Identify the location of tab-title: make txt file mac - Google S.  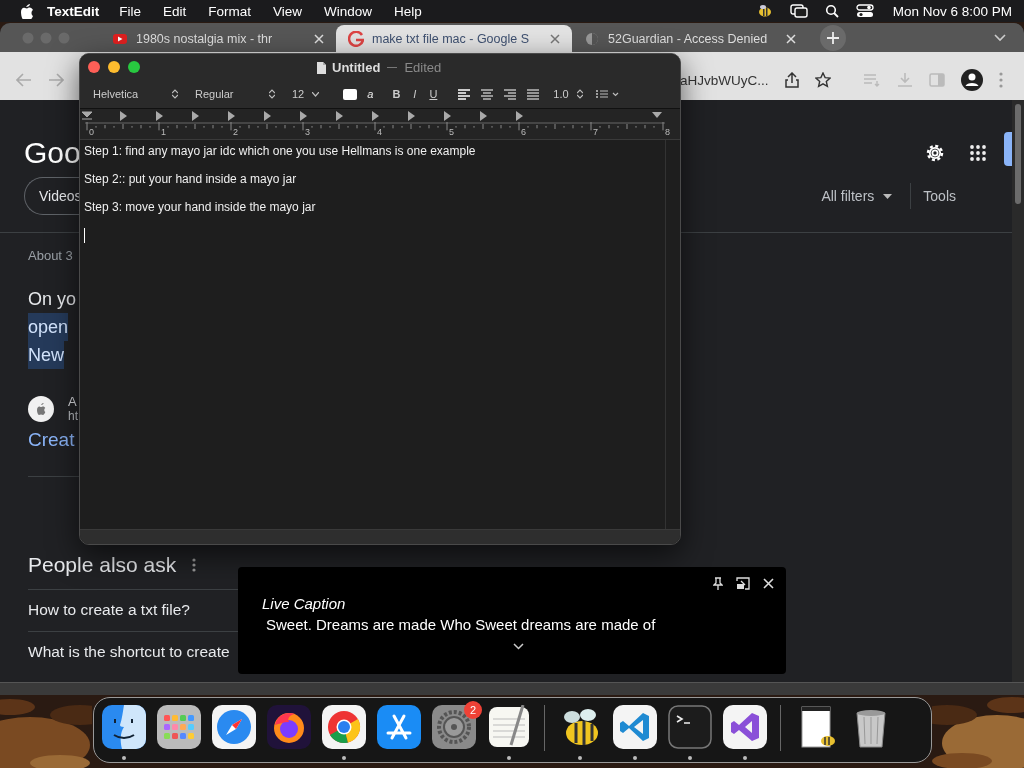
(450, 38).